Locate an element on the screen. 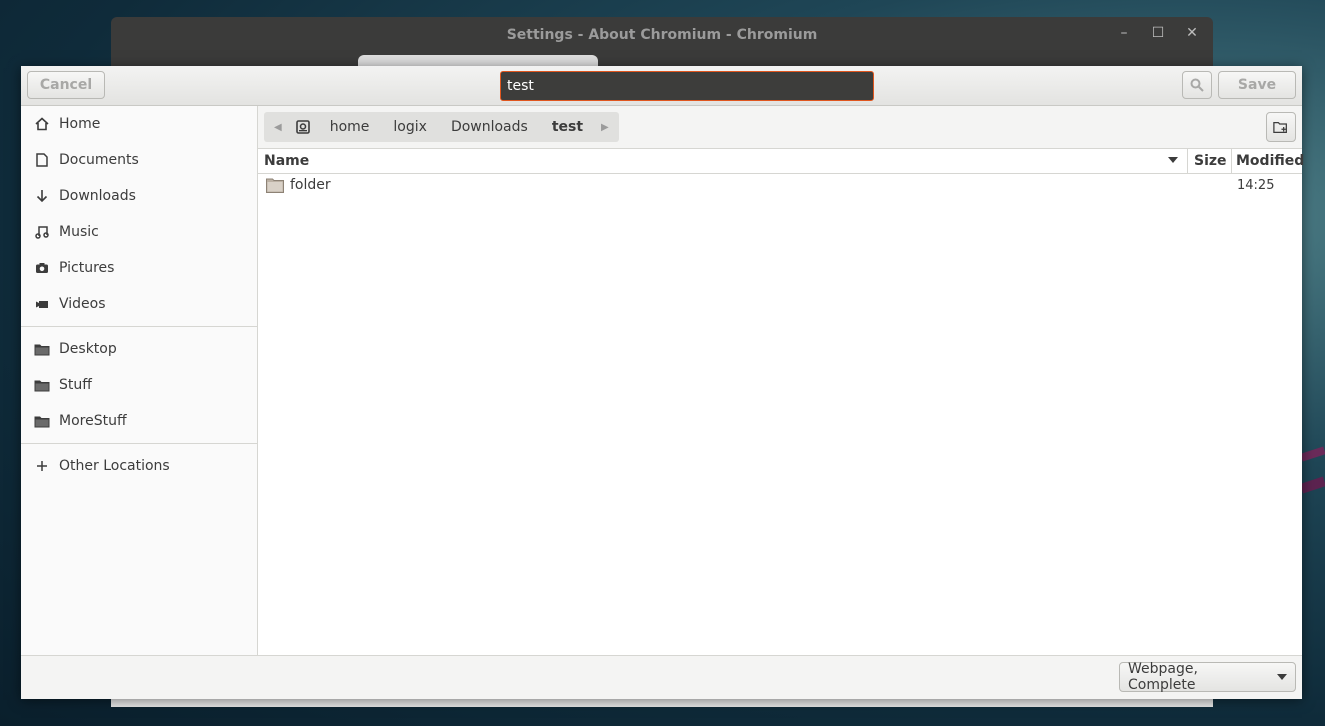  column-name-label: Name is located at coordinates (287, 161).